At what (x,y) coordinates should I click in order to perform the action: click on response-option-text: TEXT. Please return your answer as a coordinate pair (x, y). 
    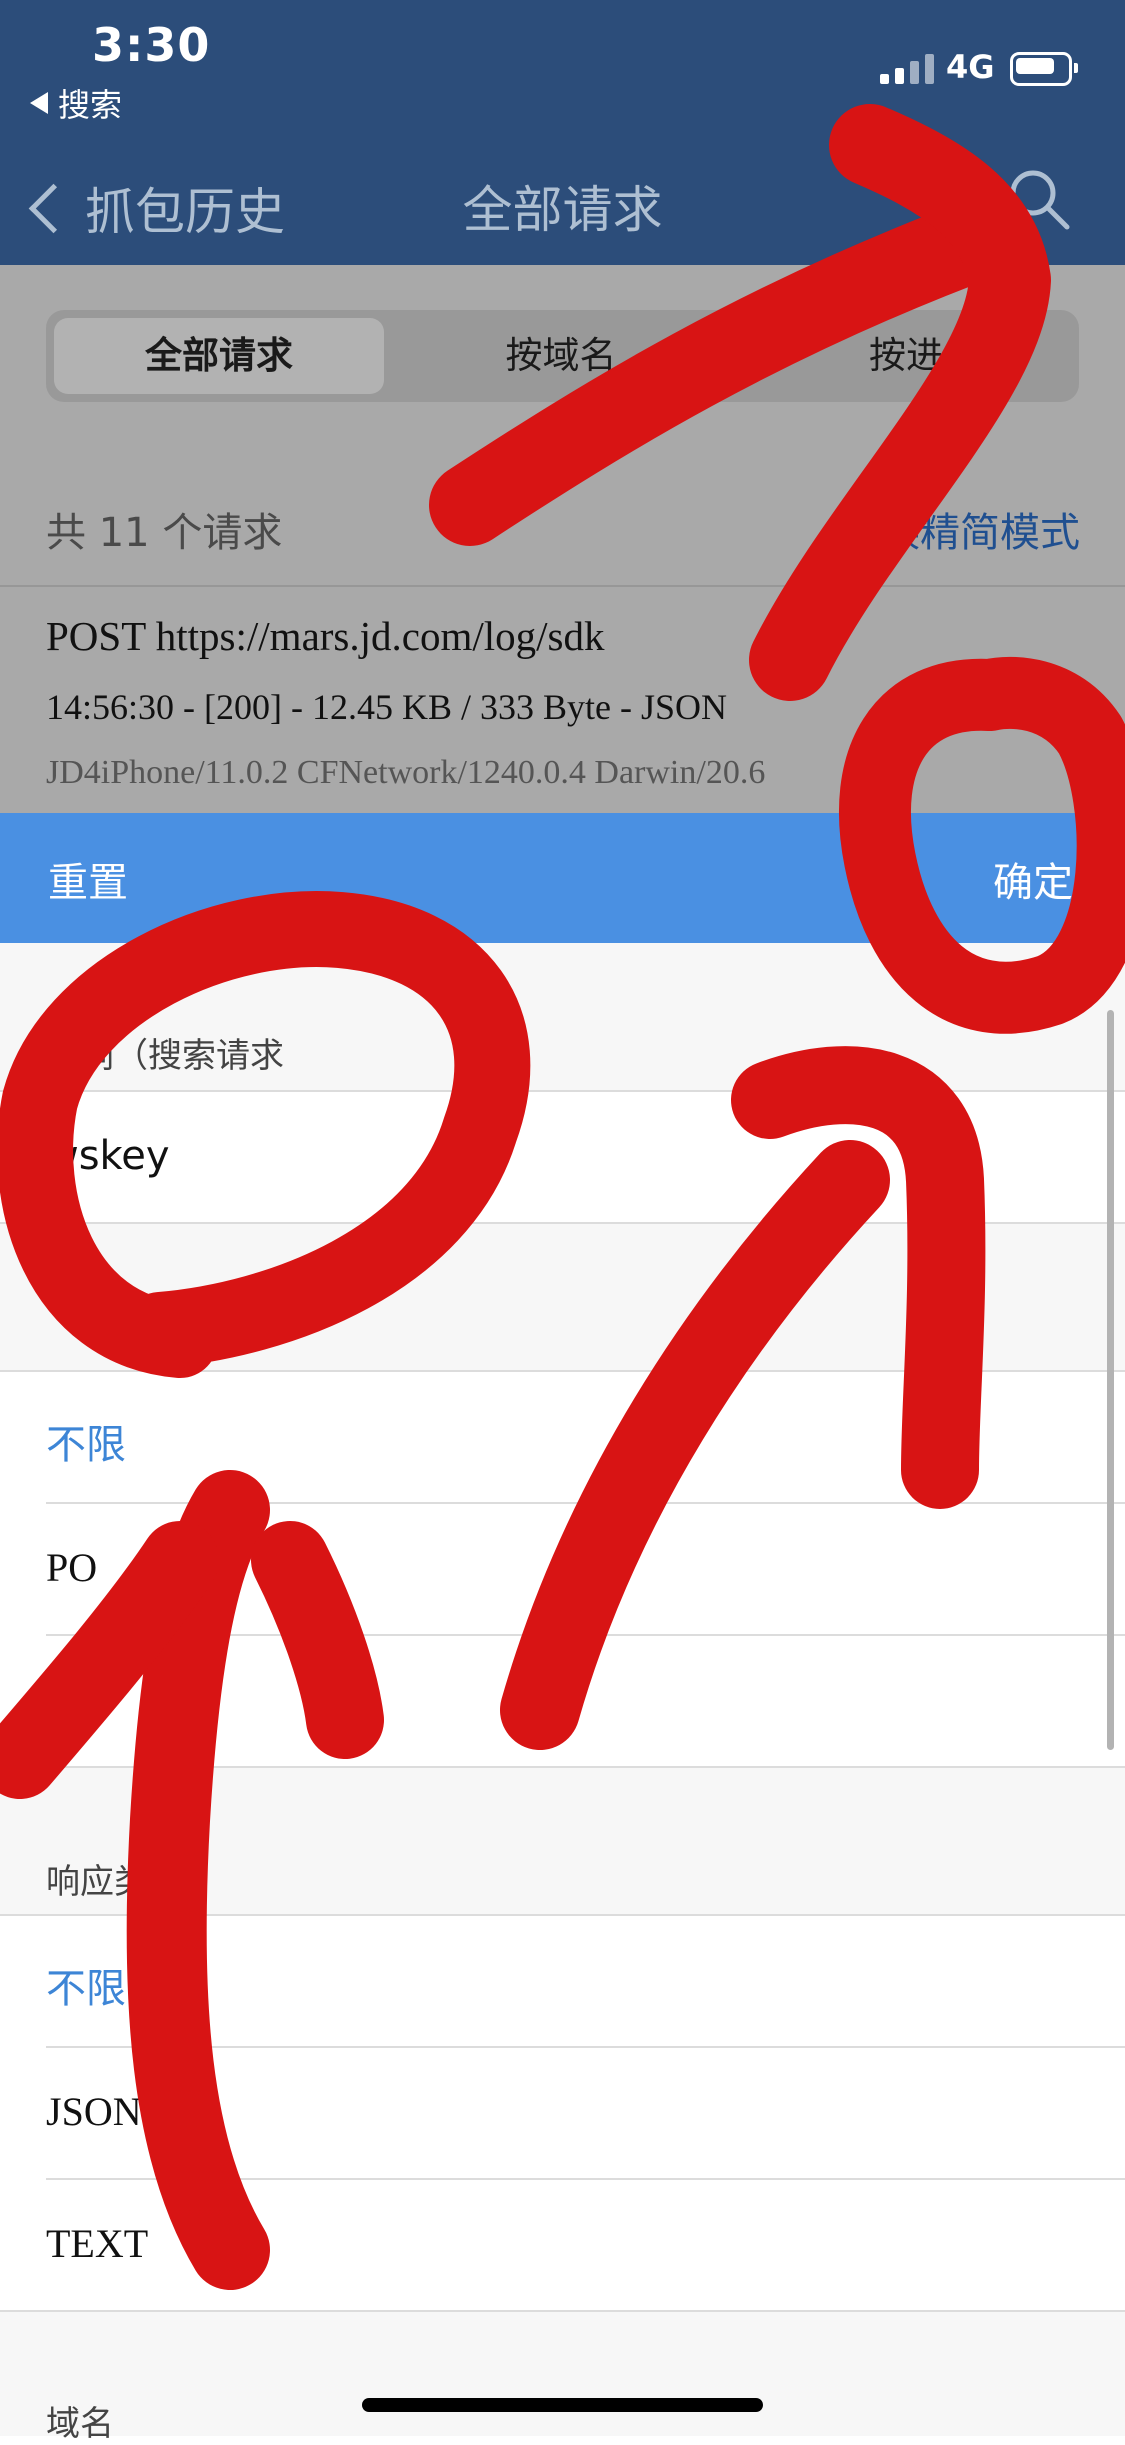
    Looking at the image, I should click on (97, 2243).